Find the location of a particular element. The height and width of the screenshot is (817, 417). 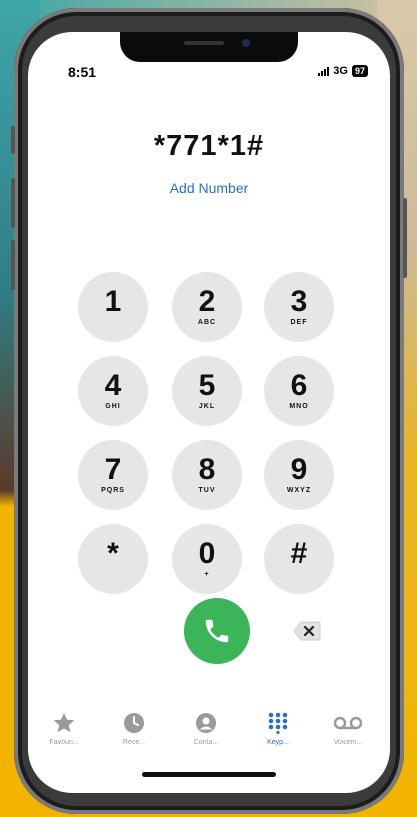

phone-icon is located at coordinates (217, 631).